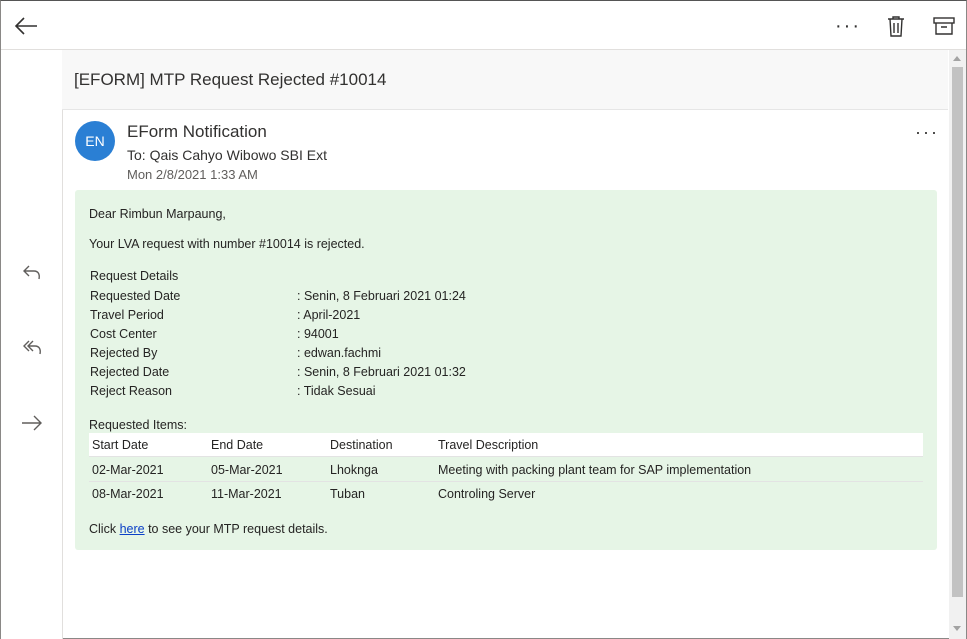  What do you see at coordinates (848, 26) in the screenshot?
I see `more-options-button: ···` at bounding box center [848, 26].